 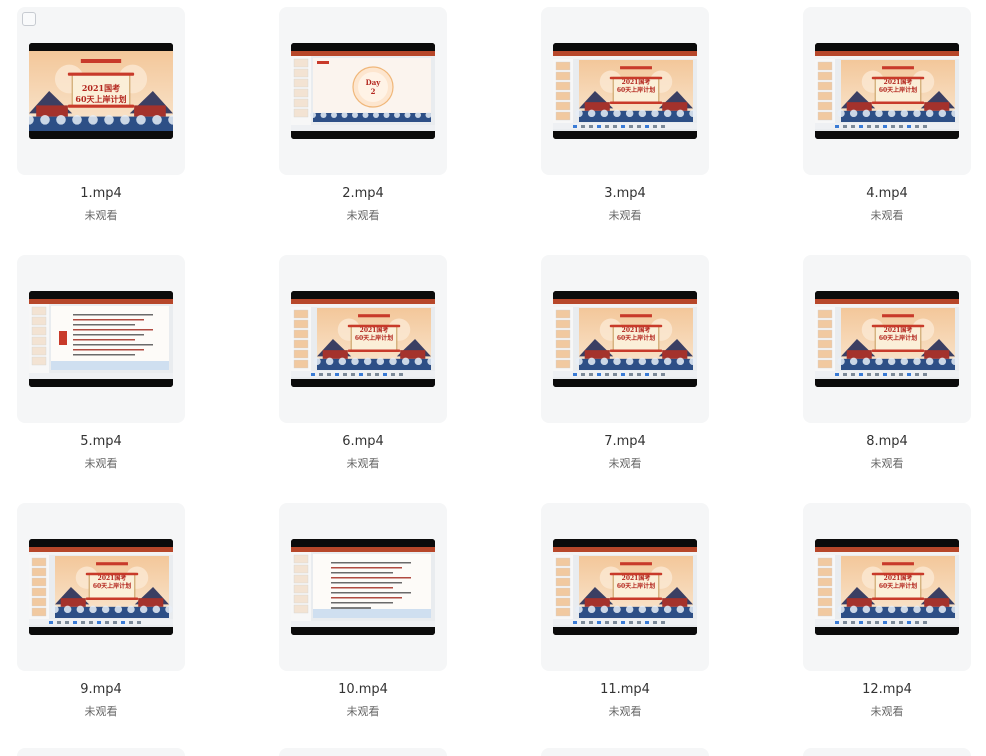 What do you see at coordinates (363, 442) in the screenshot?
I see `file-name: 6.mp4` at bounding box center [363, 442].